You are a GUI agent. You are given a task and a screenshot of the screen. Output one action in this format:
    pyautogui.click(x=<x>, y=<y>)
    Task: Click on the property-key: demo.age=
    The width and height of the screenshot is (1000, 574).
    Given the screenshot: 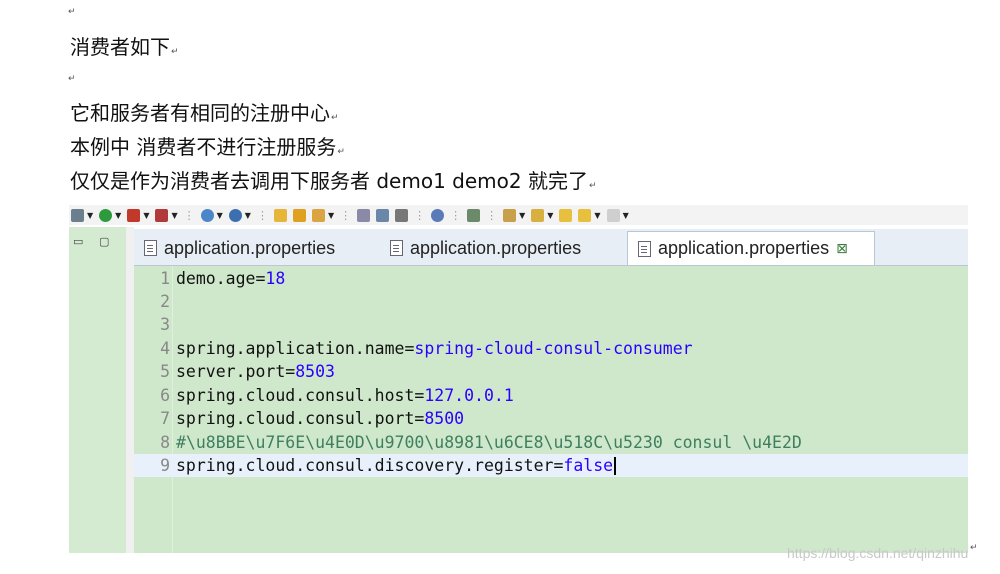 What is the action you would take?
    pyautogui.click(x=221, y=278)
    